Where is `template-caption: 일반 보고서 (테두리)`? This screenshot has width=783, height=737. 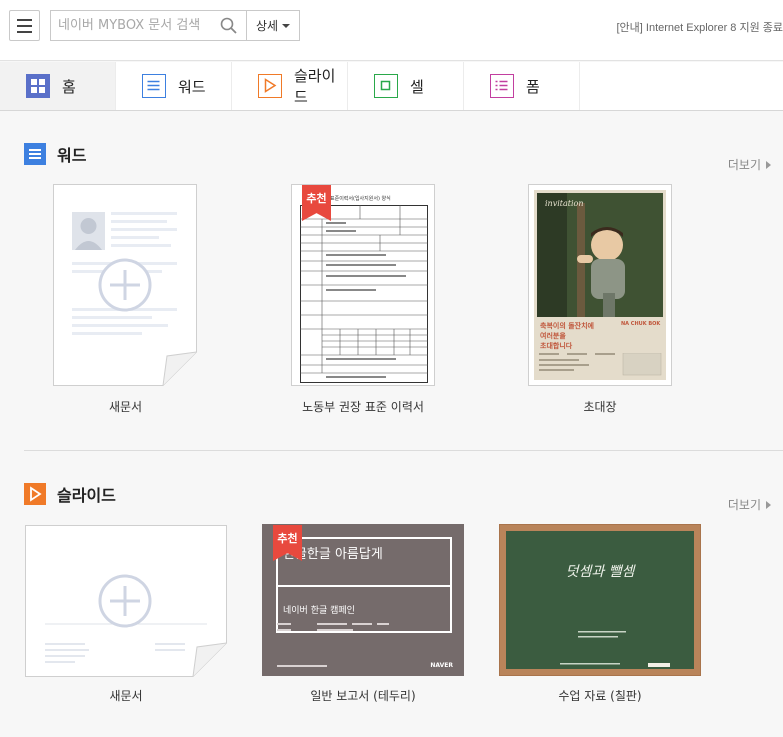 template-caption: 일반 보고서 (테두리) is located at coordinates (363, 696).